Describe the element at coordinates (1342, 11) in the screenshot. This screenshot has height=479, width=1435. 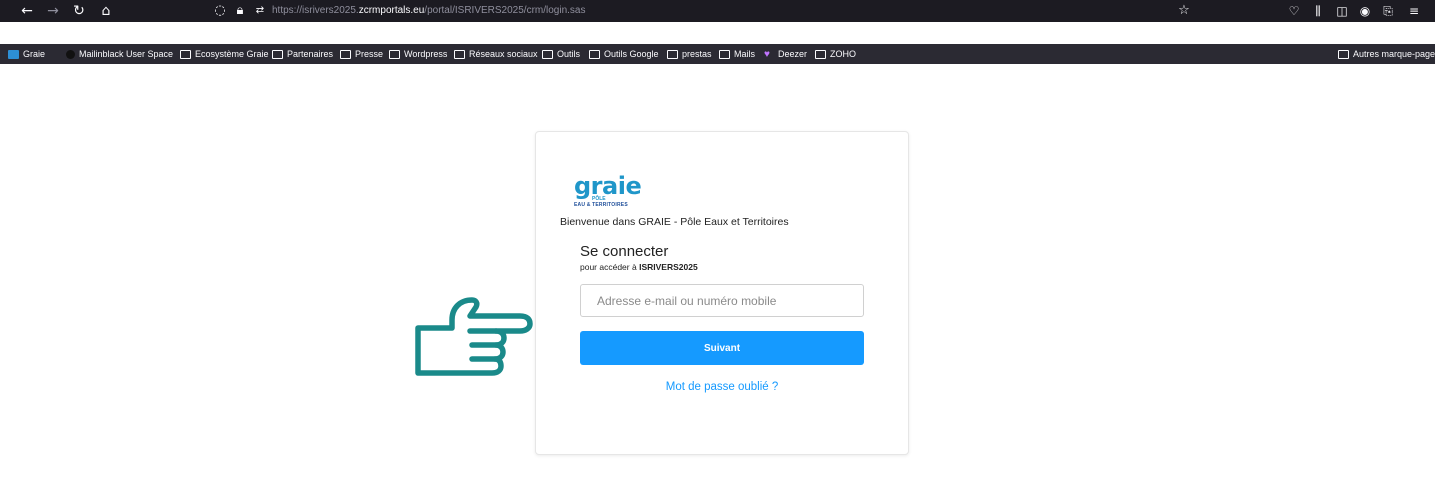
I see `sidebar-icon: ◫` at that location.